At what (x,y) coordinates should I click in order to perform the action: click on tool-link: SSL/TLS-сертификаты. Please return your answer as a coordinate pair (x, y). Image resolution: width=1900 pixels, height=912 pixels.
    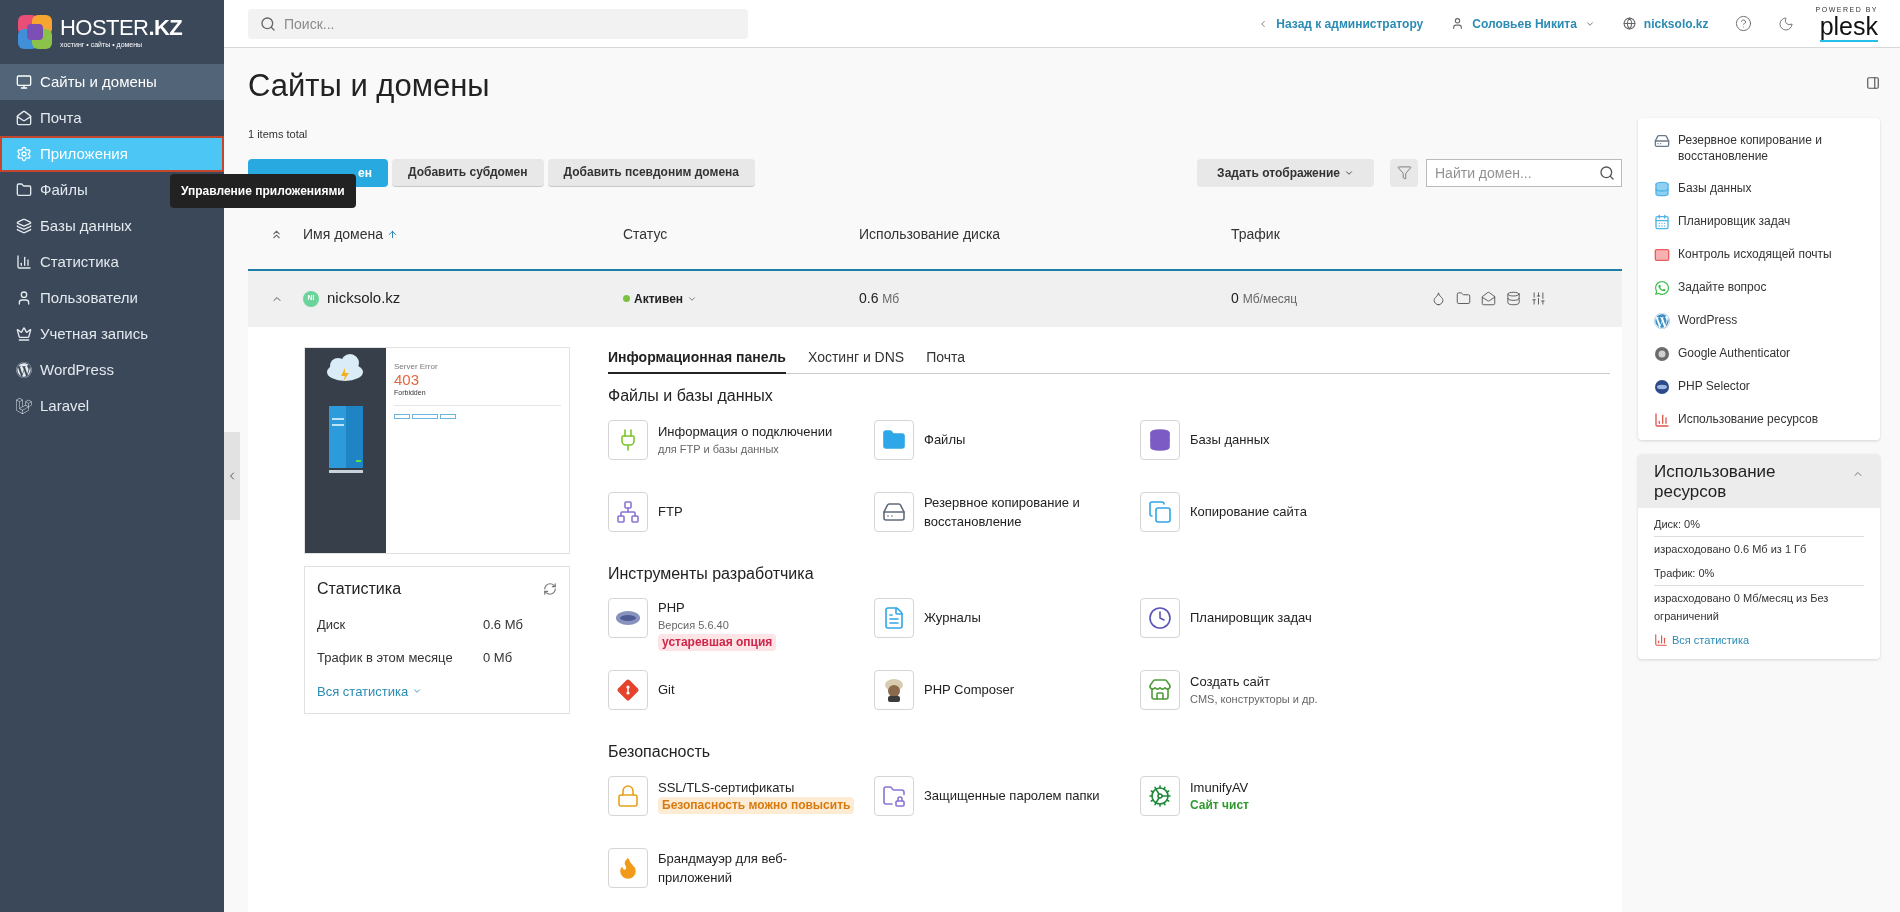
    Looking at the image, I should click on (758, 787).